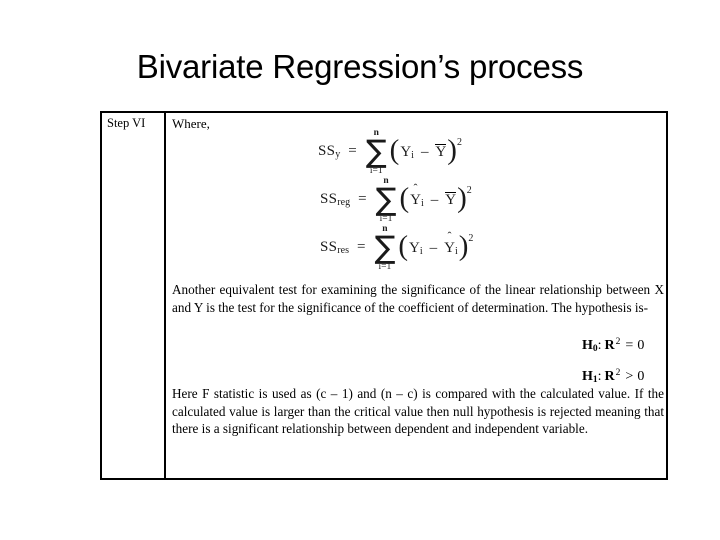  I want to click on equation-ss-total: SSy = n ∑ i=1 ( Yi – Y ) 2, so click(448, 152).